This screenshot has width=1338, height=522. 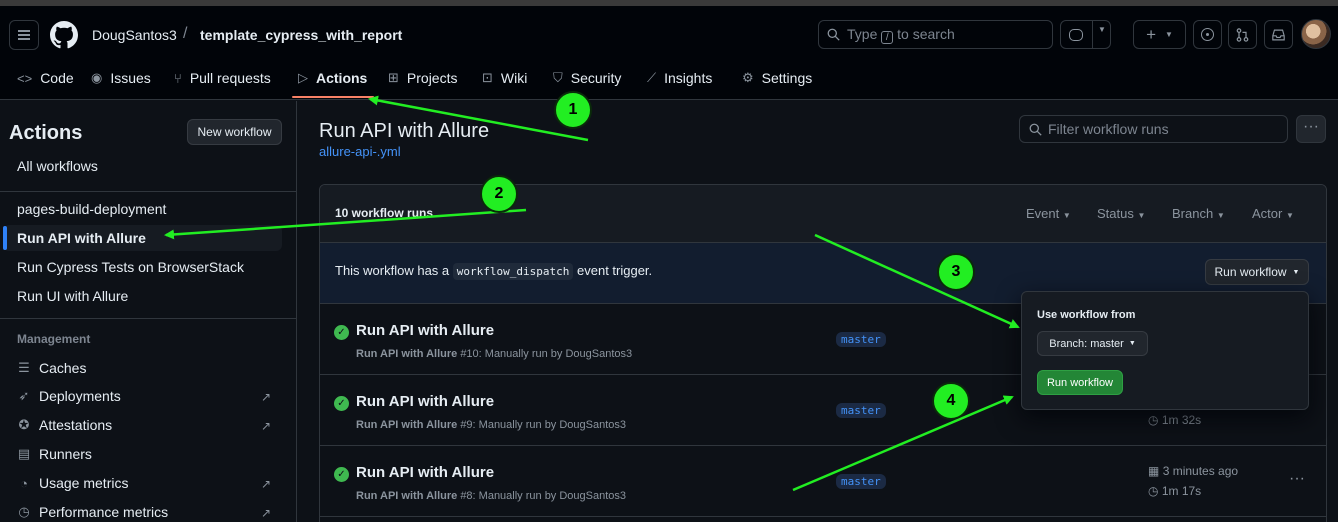 I want to click on sidebar-item-usage-metrics: ◔ Usage metrics, so click(x=72, y=483).